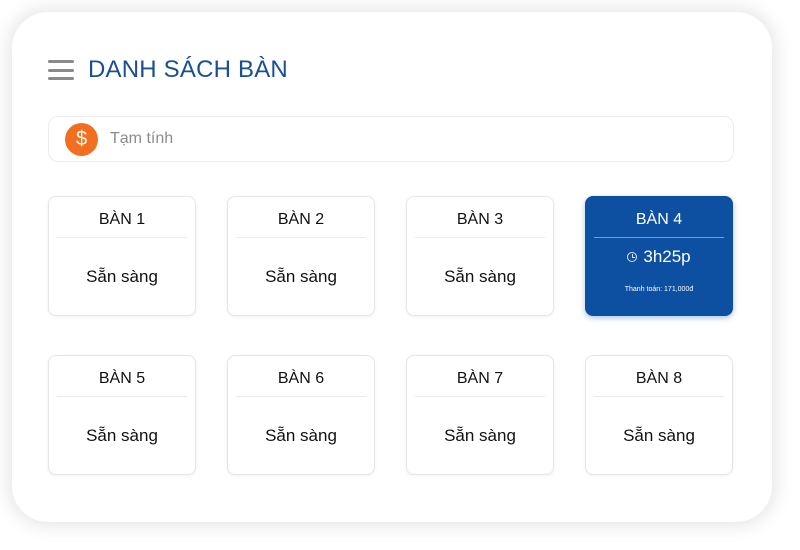  Describe the element at coordinates (122, 415) in the screenshot. I see `table-card-5: BÀN 5 Sẵn sàng` at that location.